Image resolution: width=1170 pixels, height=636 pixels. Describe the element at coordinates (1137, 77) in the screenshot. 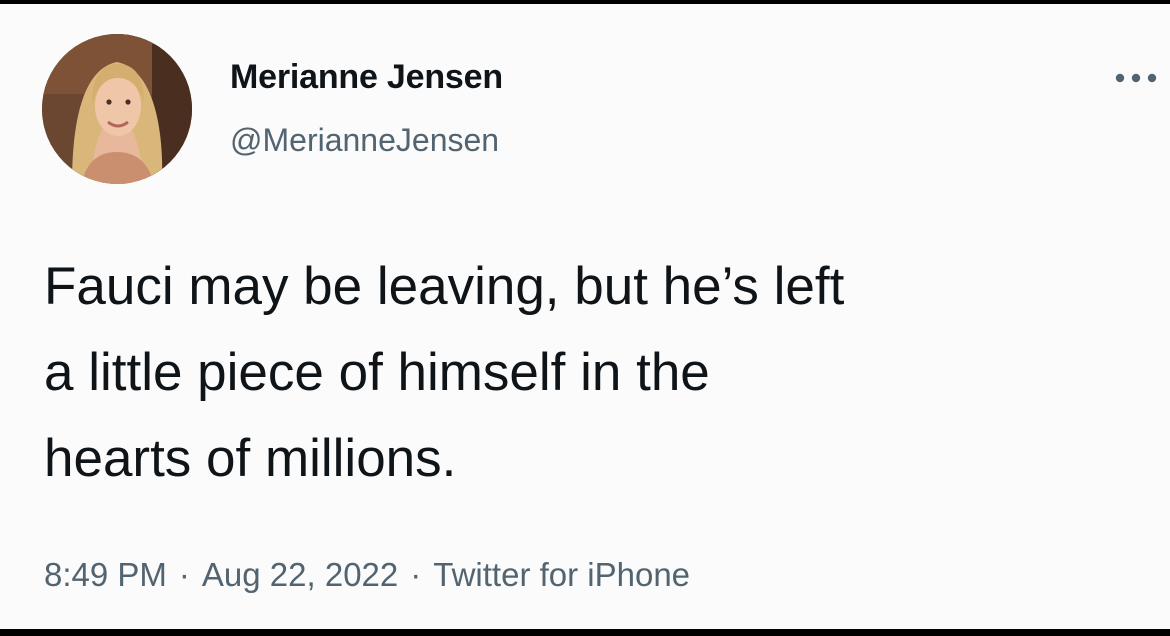

I see `more-options-icon` at that location.